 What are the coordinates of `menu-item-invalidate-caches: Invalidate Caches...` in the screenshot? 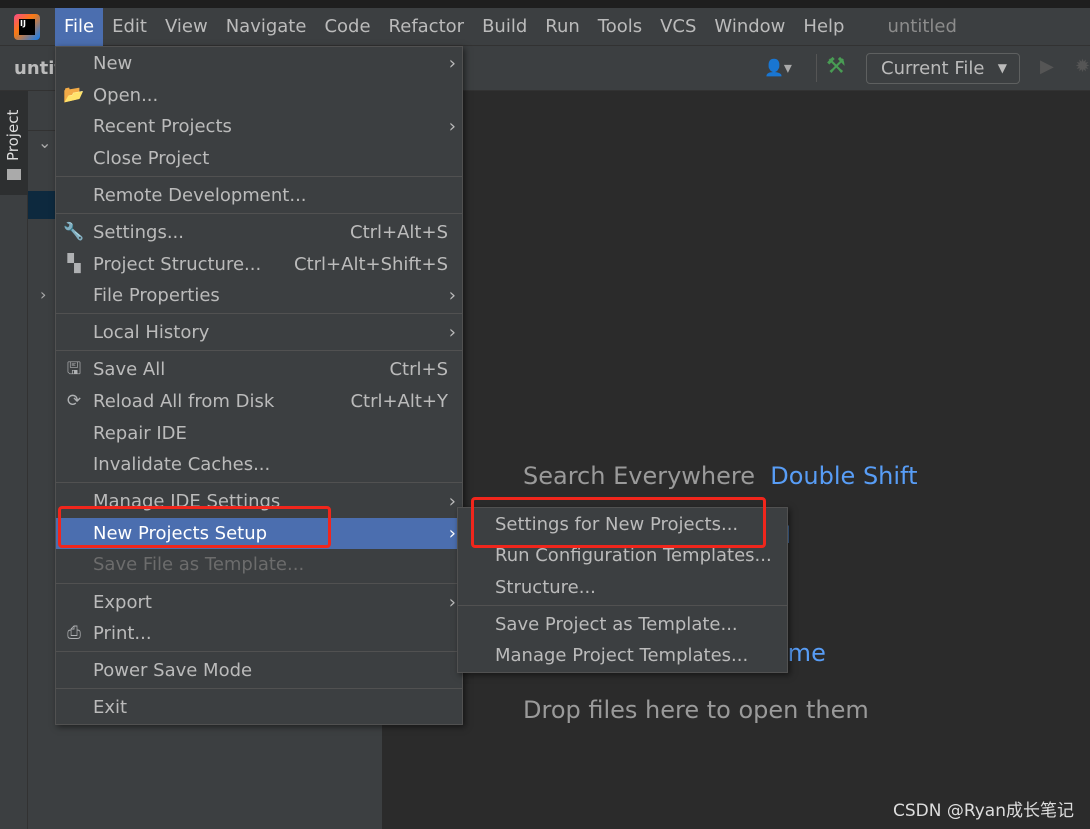 It's located at (259, 465).